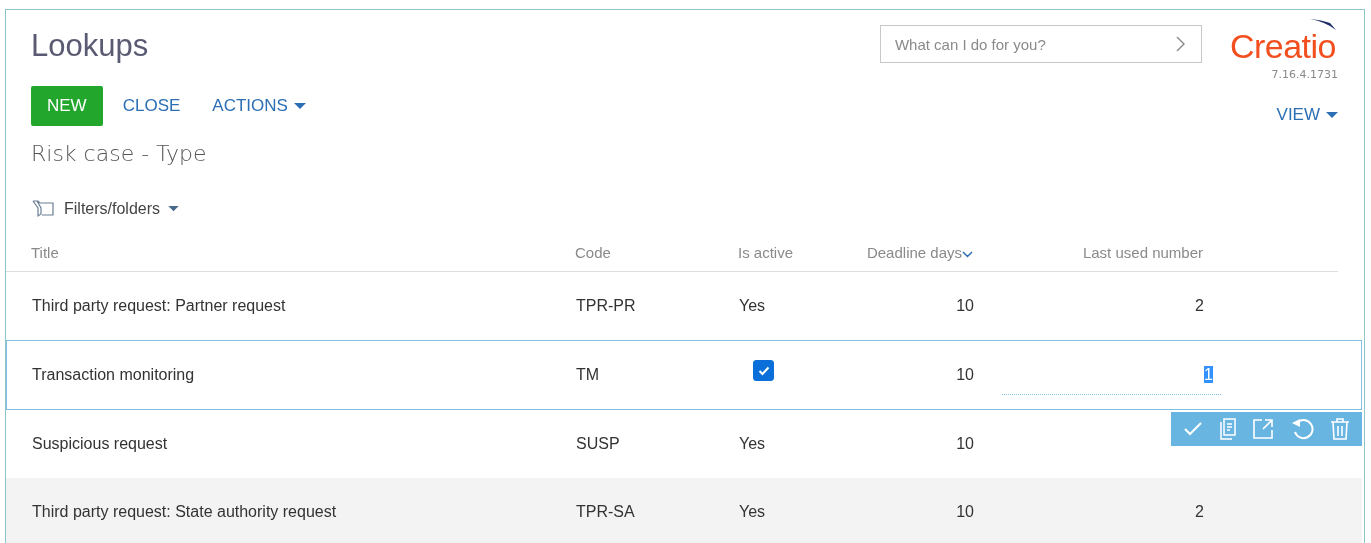  What do you see at coordinates (44, 209) in the screenshot?
I see `filter-folder-icon` at bounding box center [44, 209].